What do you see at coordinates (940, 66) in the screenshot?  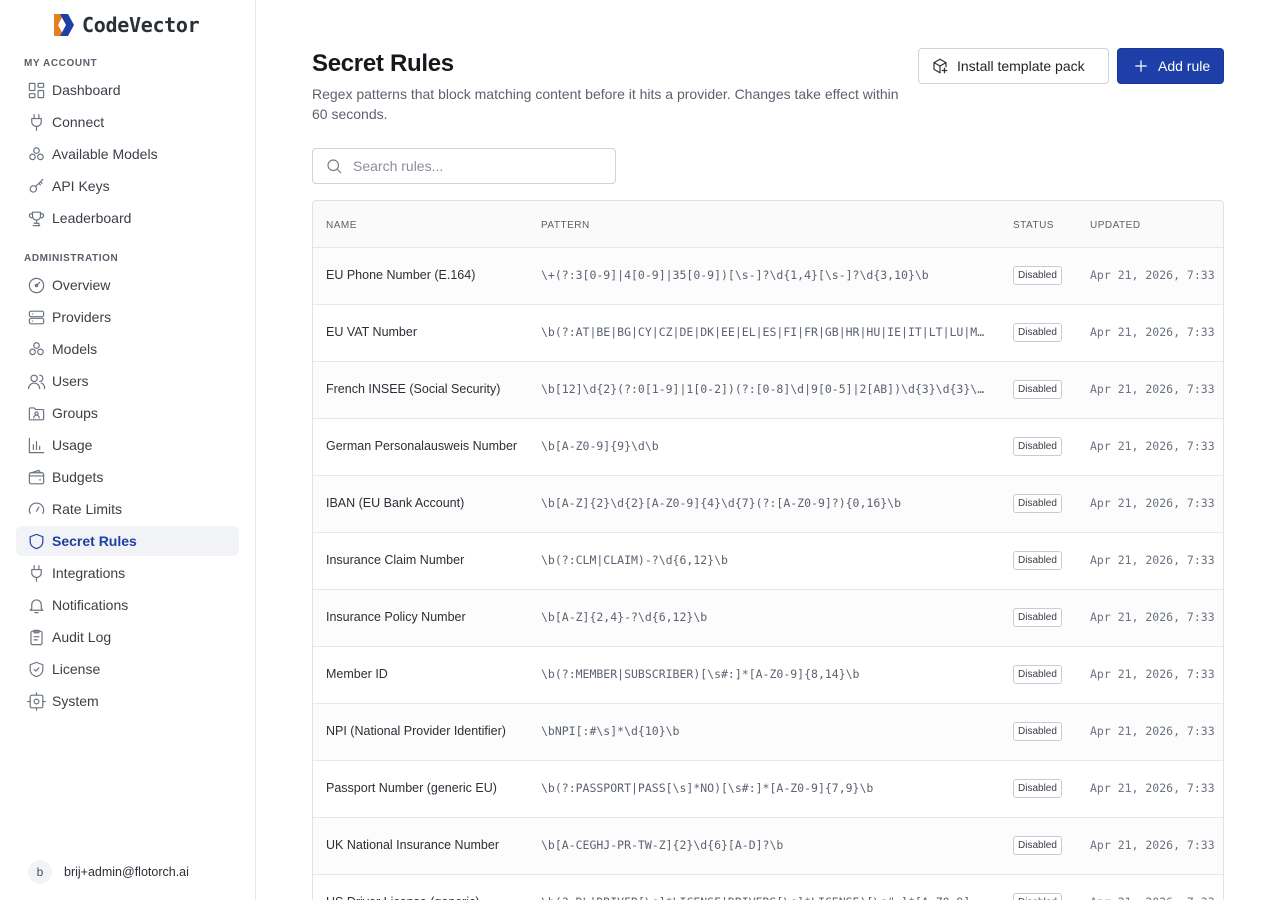 I see `package-plus-icon` at bounding box center [940, 66].